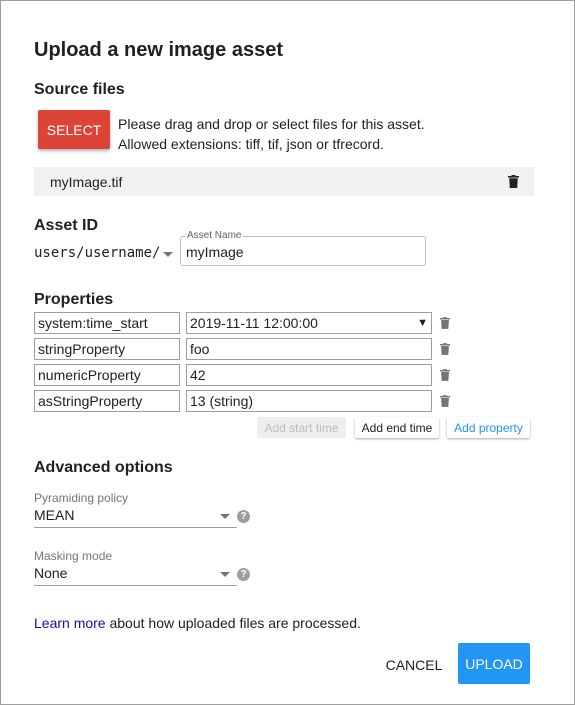 The width and height of the screenshot is (575, 705). Describe the element at coordinates (422, 323) in the screenshot. I see `dropdown-arrow-icon: ▼` at that location.